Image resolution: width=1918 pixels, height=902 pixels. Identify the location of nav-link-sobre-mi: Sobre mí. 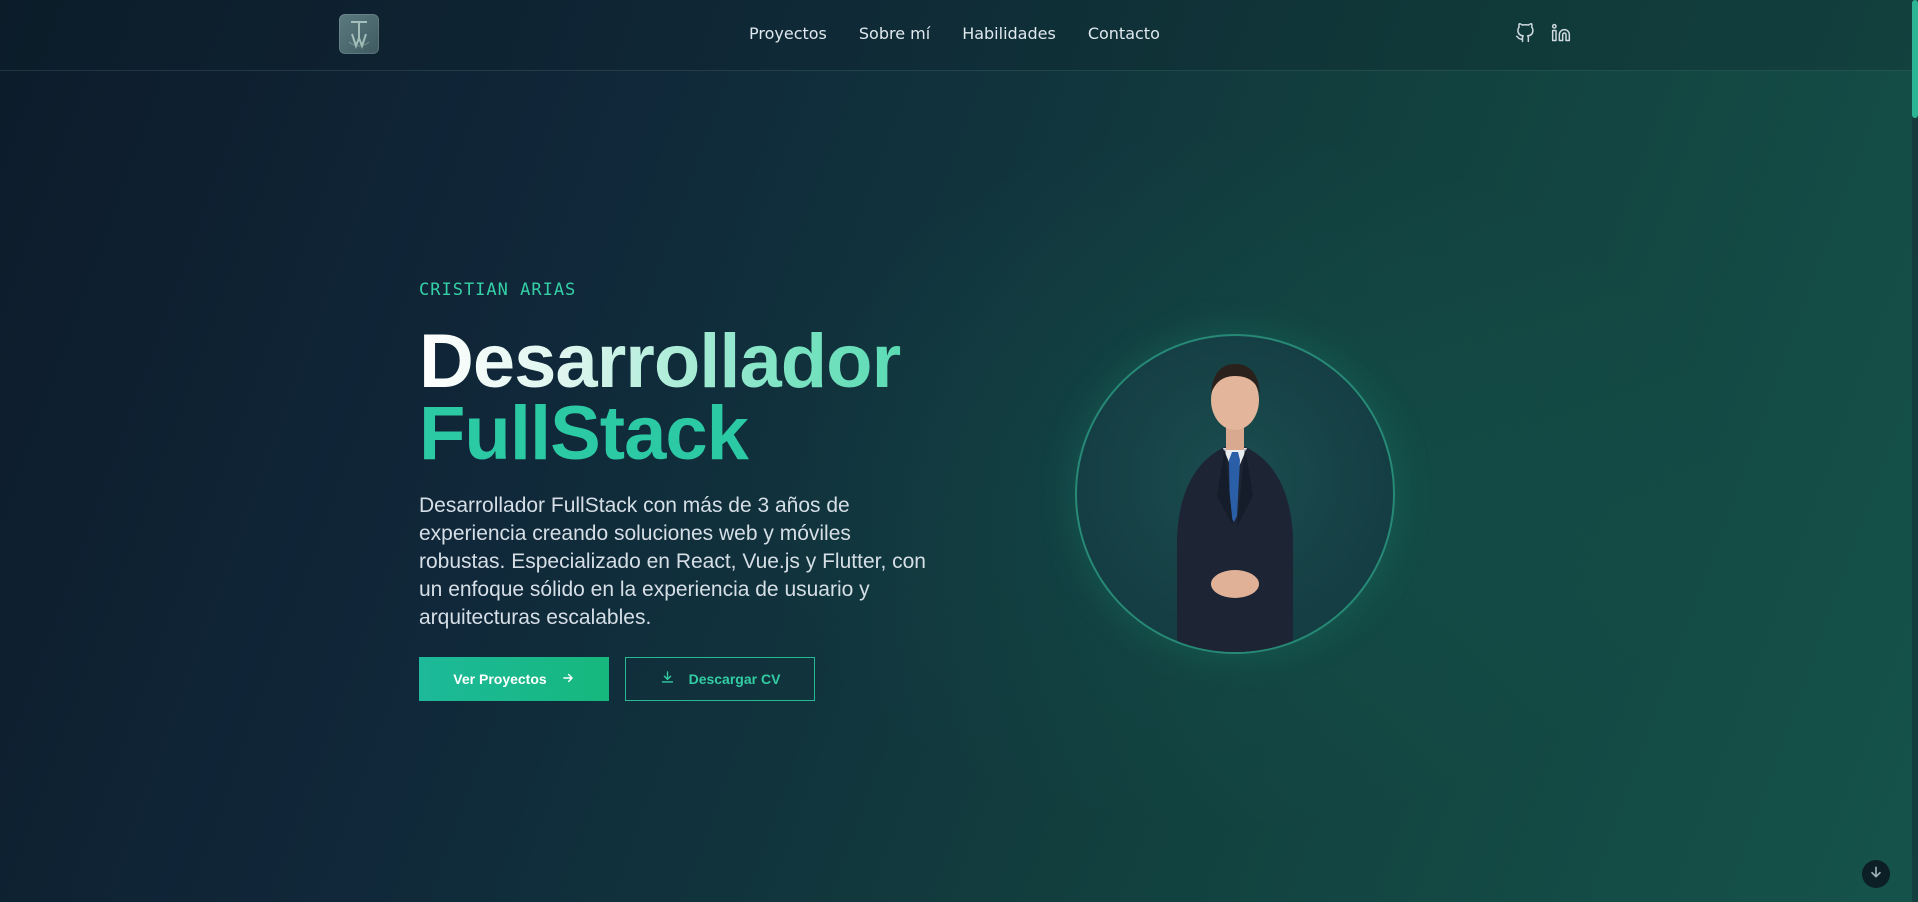
(894, 33).